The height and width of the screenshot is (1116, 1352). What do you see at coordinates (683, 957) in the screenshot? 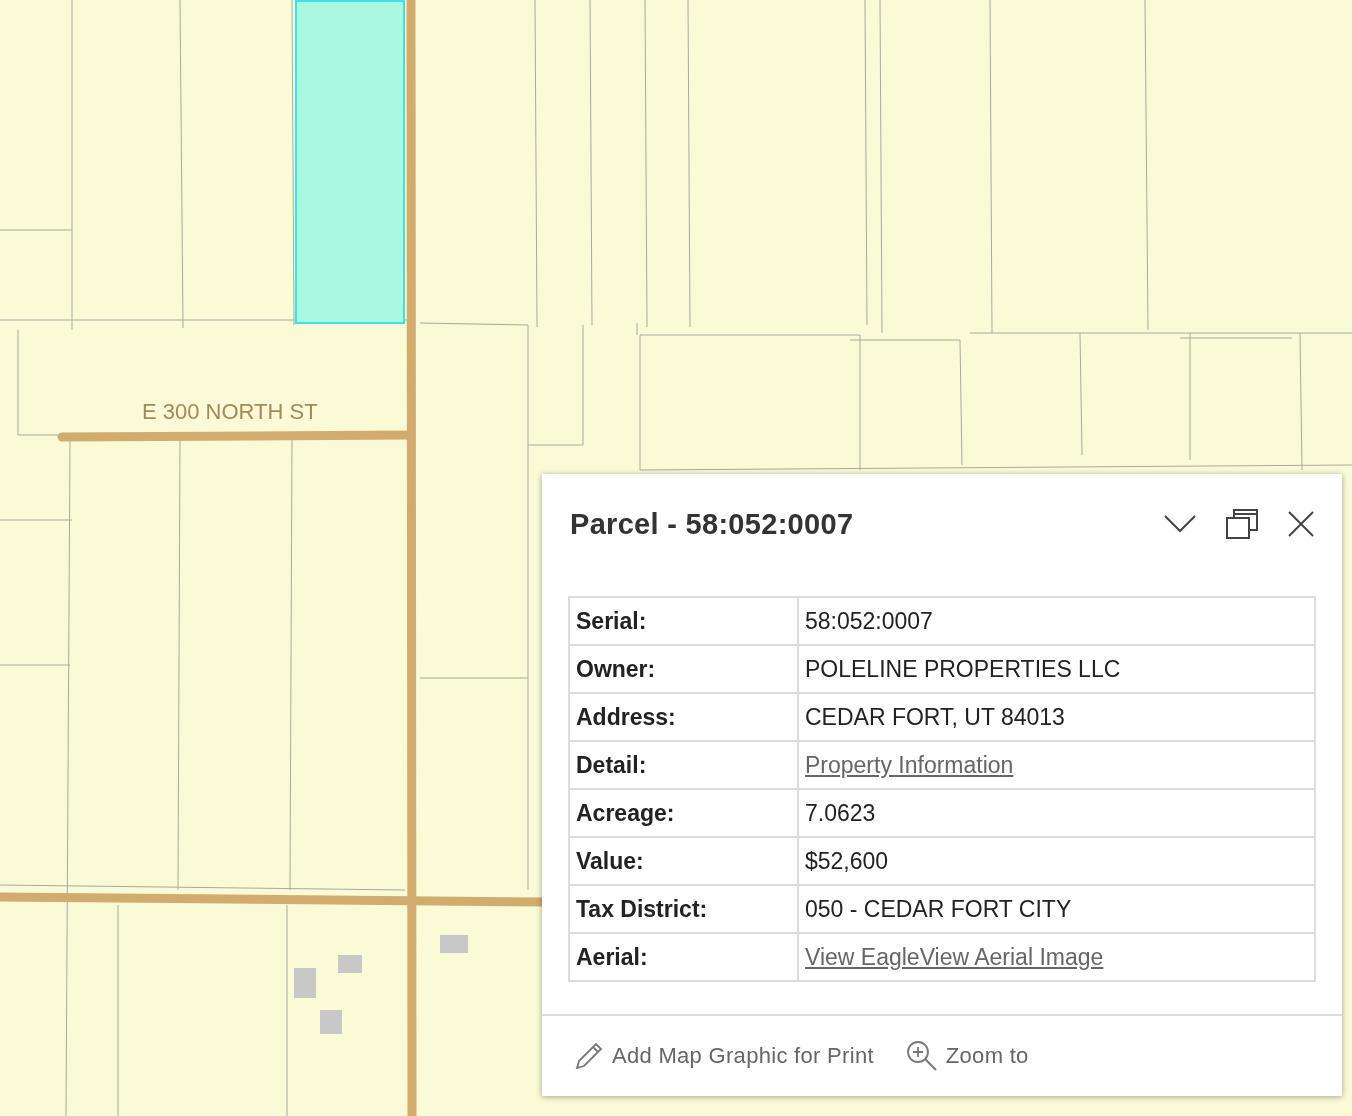
I see `attribute-label: Aerial:` at bounding box center [683, 957].